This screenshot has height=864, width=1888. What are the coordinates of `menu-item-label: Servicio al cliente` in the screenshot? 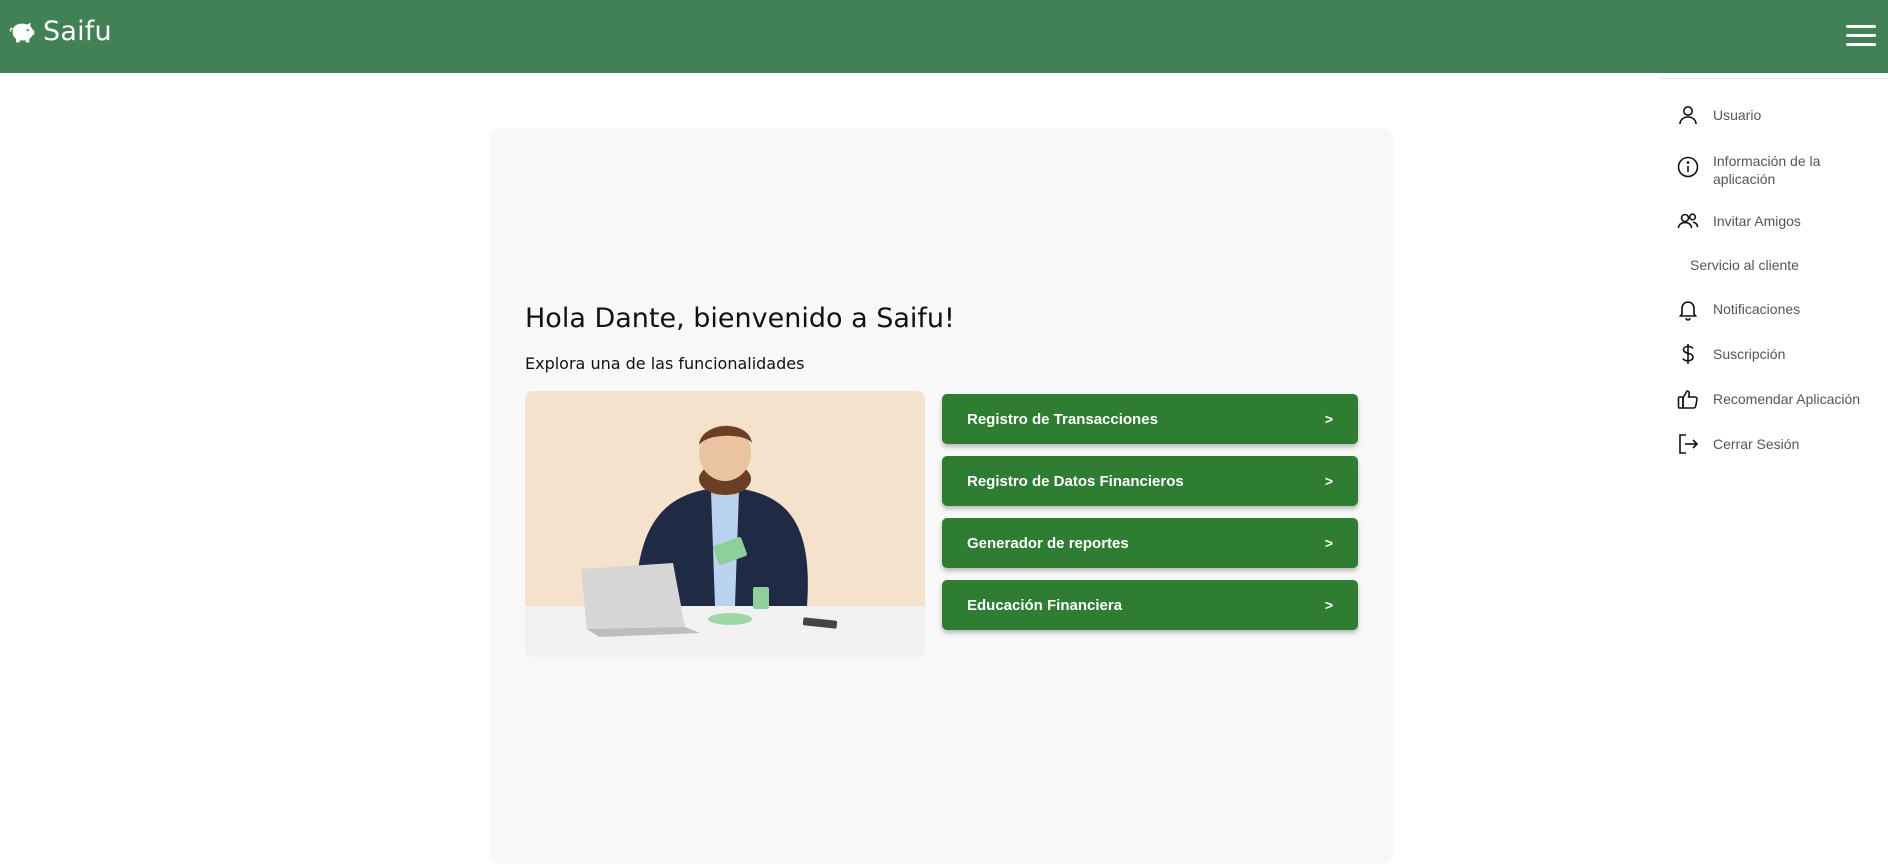 It's located at (1744, 265).